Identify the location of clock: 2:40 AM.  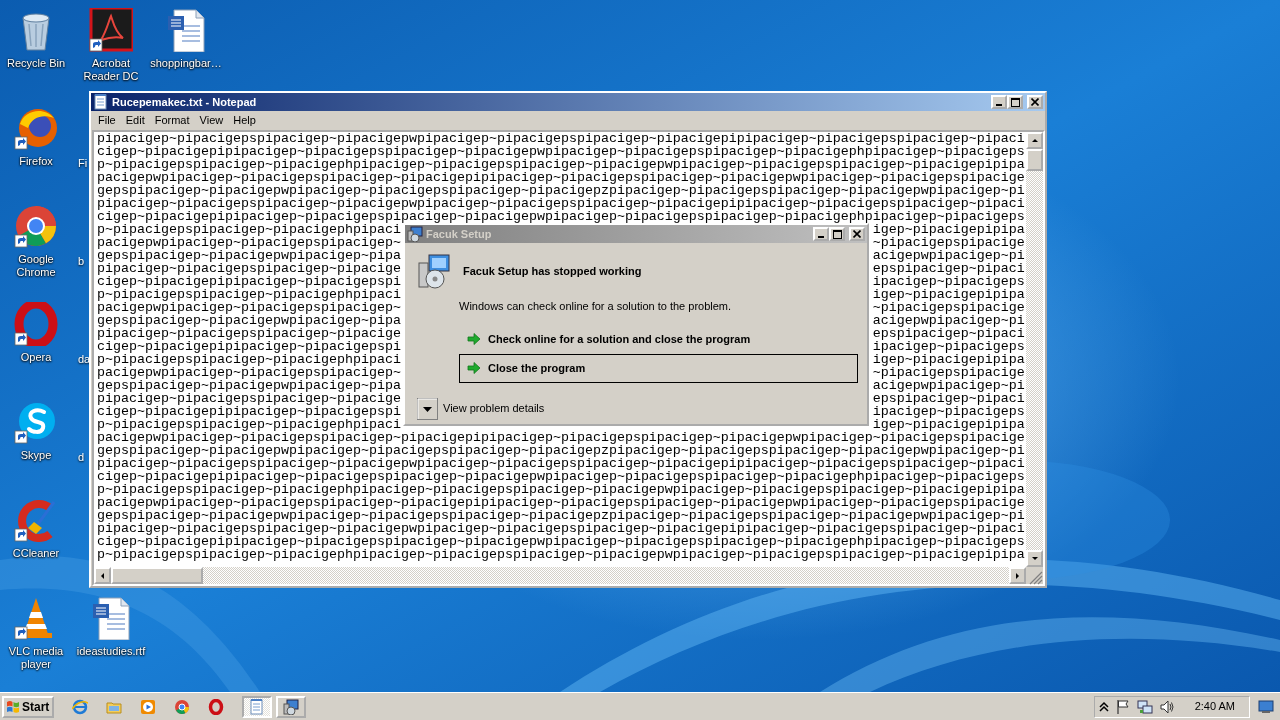
(1214, 706).